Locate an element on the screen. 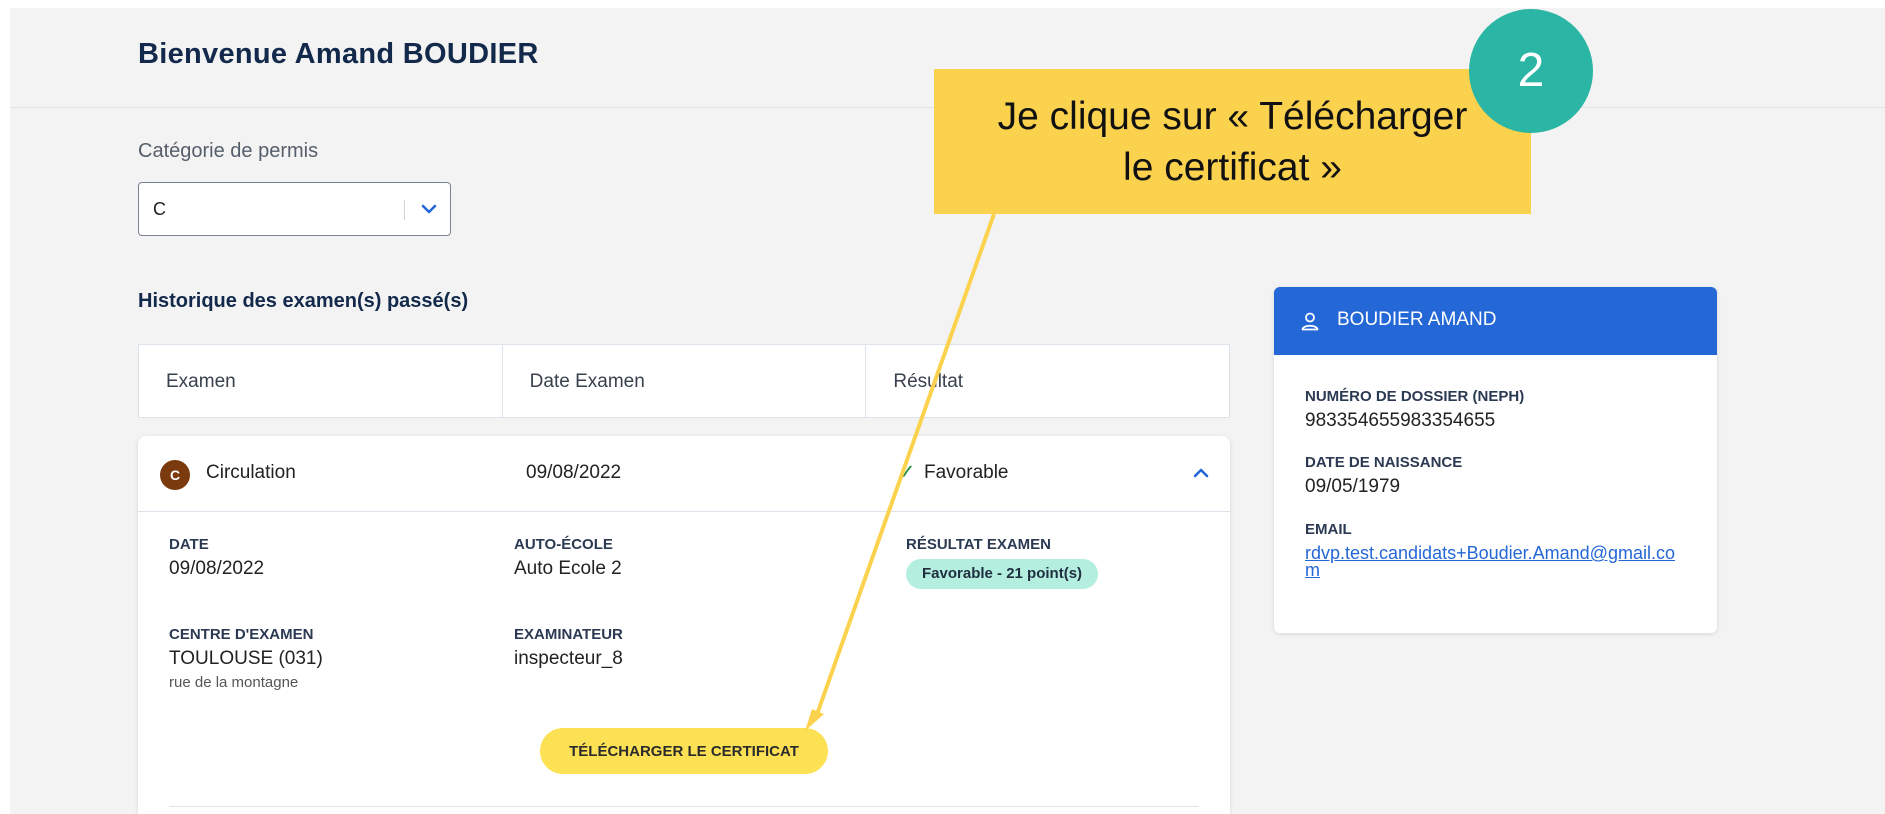 The height and width of the screenshot is (814, 1885). welcome-title: Bienvenue Amand BOUDIER is located at coordinates (338, 54).